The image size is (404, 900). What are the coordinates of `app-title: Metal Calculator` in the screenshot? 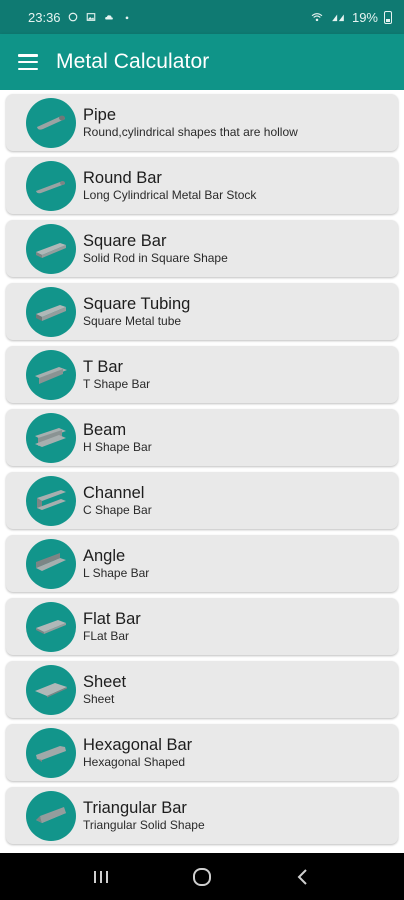 It's located at (133, 61).